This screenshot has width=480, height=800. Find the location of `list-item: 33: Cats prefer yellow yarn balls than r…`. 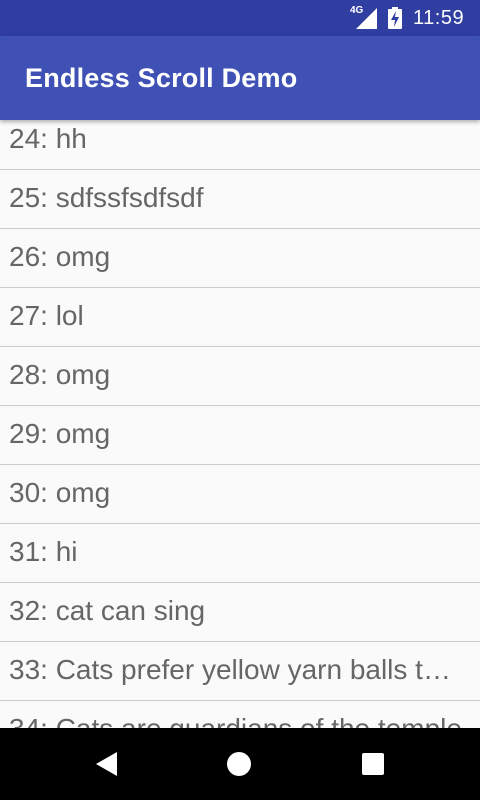

list-item: 33: Cats prefer yellow yarn balls than r… is located at coordinates (240, 671).